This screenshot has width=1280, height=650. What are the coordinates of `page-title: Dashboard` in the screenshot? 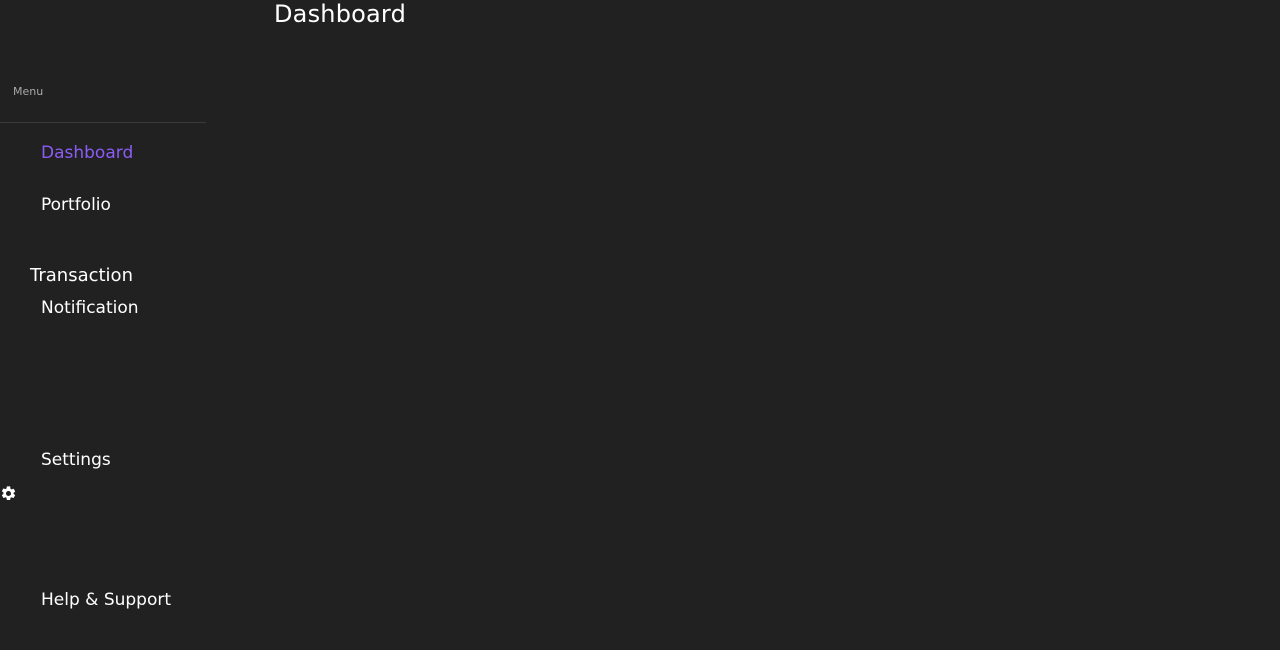 It's located at (340, 14).